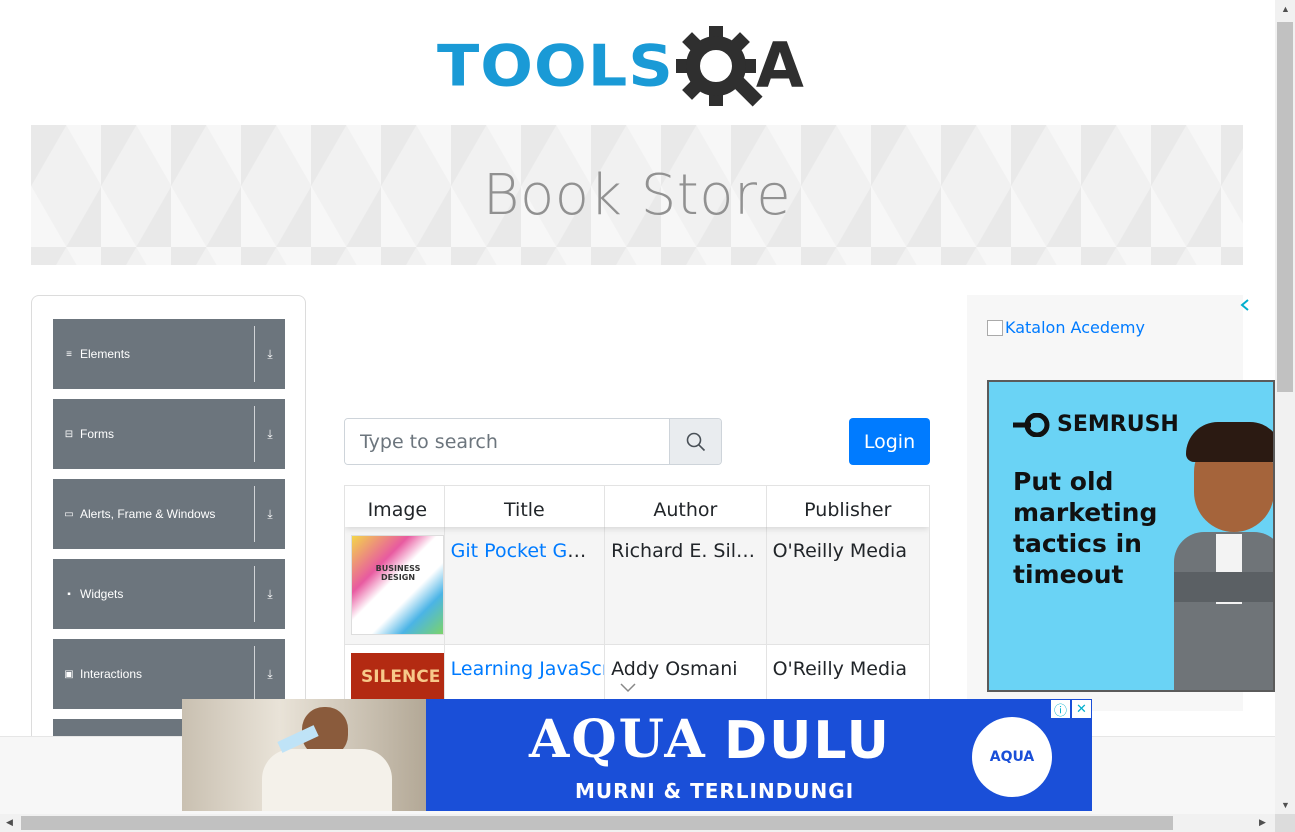 Image resolution: width=1295 pixels, height=832 pixels. I want to click on katalon-link-text: Katalon Acedemy, so click(1075, 327).